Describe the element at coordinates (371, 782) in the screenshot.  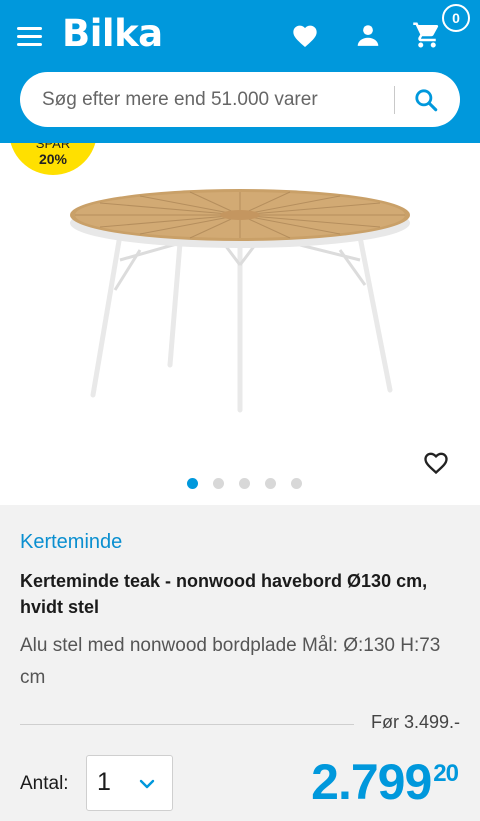
I see `price-main: 2.799` at that location.